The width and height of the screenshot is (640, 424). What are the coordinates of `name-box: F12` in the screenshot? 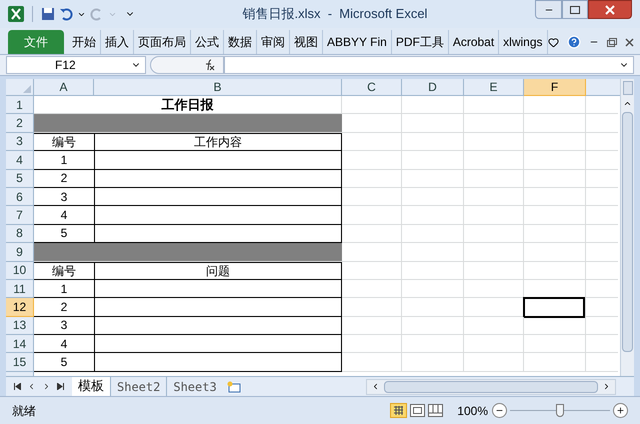 It's located at (76, 65).